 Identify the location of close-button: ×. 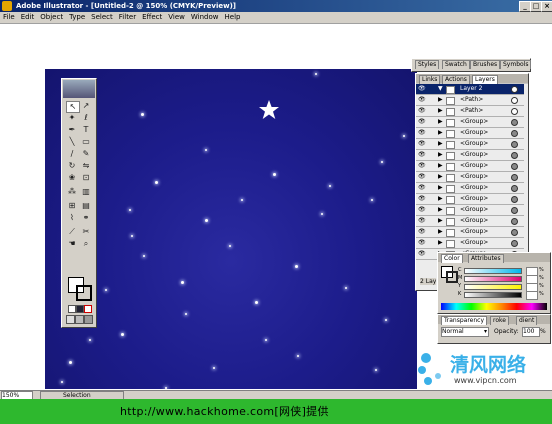
(546, 6).